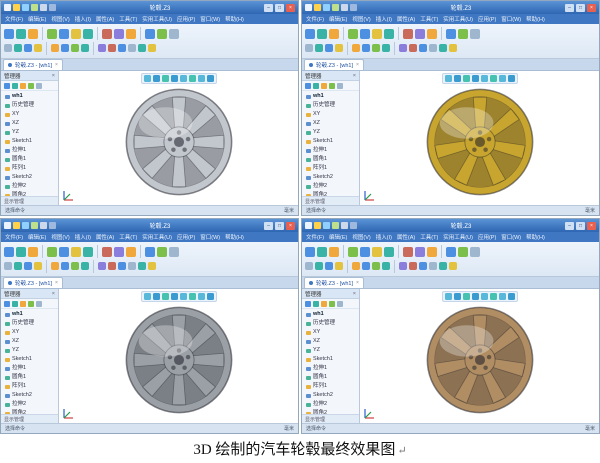 Image resolution: width=600 pixels, height=463 pixels. I want to click on tree-item: Sketch2, so click(29, 177).